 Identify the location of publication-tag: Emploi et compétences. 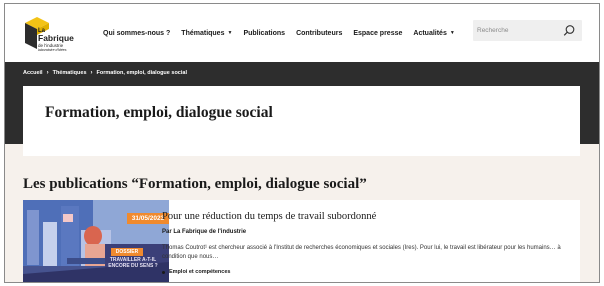
(196, 272).